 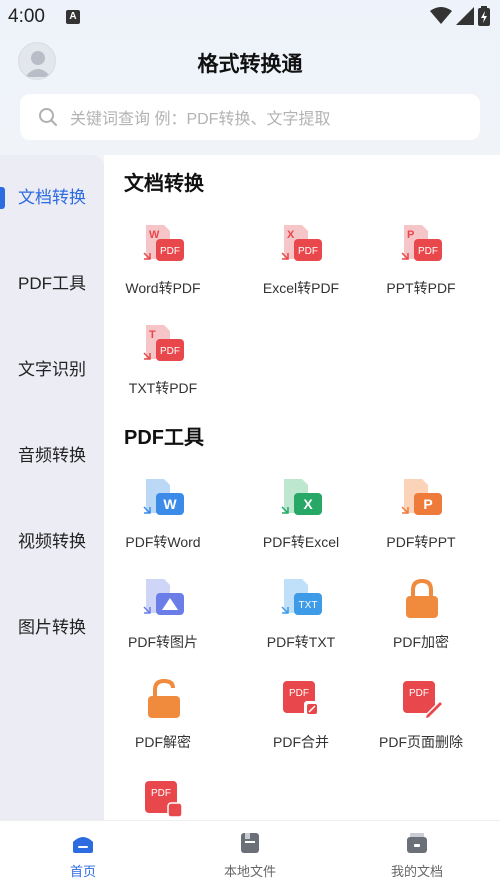 I want to click on tool-pdf-decrypt: PDF解密, so click(x=163, y=722).